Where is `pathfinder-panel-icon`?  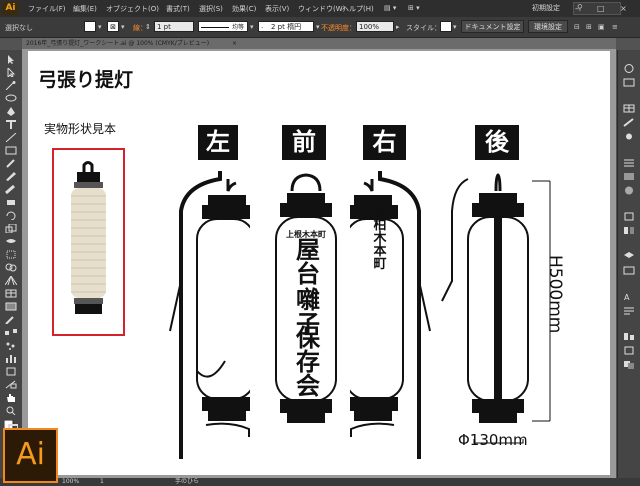
pathfinder-panel-icon is located at coordinates (629, 361).